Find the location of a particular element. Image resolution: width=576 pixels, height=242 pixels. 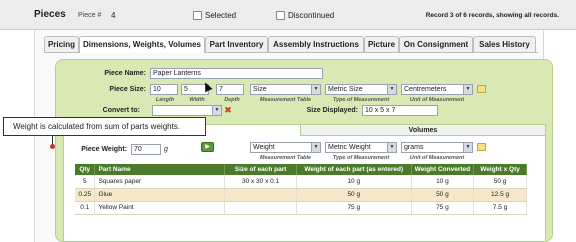

column-header-qty: Qty is located at coordinates (85, 169).